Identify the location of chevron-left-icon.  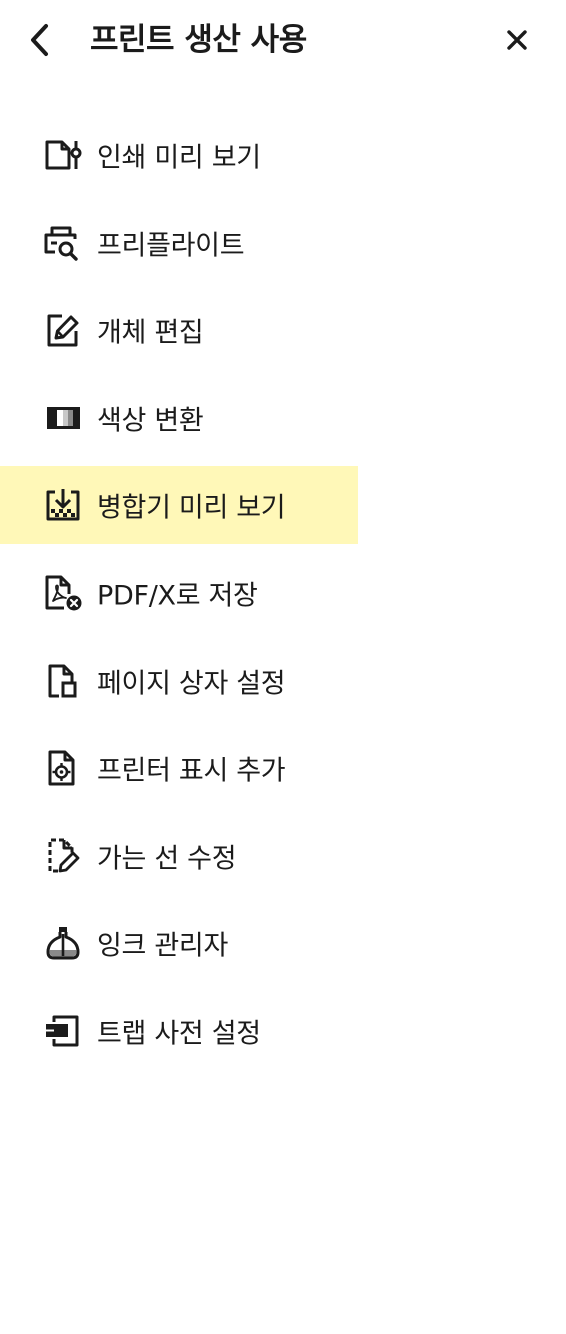
(39, 40).